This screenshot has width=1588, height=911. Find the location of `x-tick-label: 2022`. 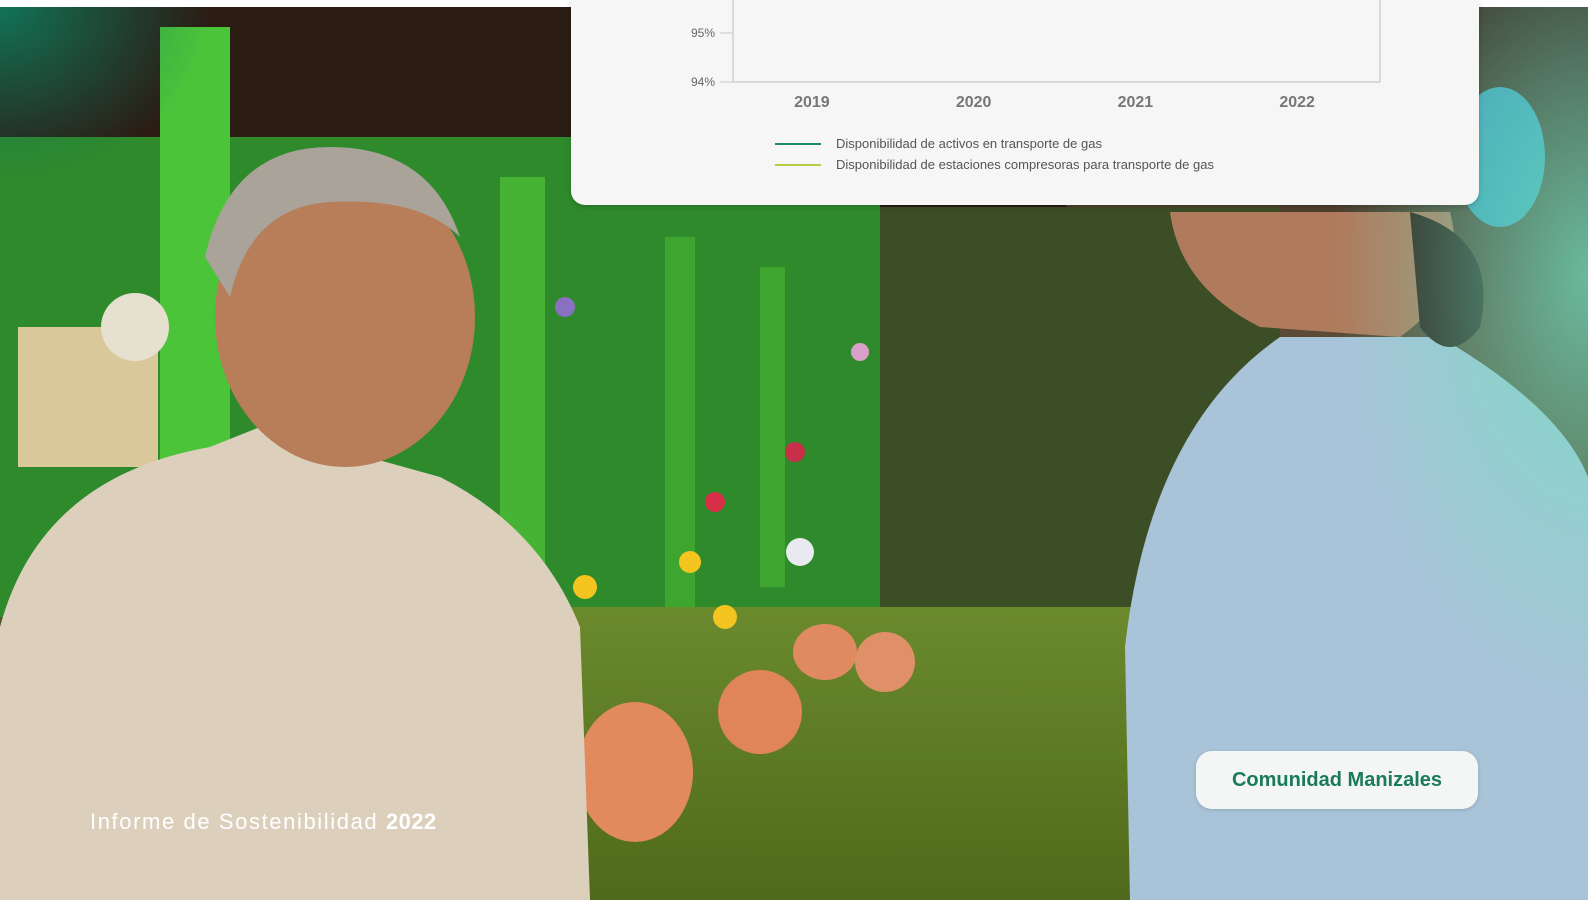

x-tick-label: 2022 is located at coordinates (1297, 102).